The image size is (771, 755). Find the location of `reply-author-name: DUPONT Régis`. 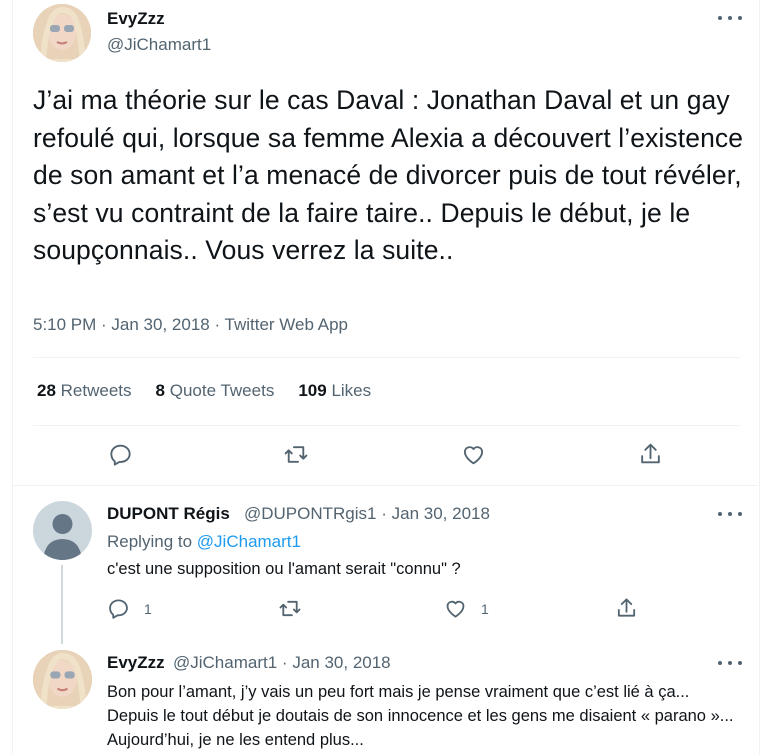

reply-author-name: DUPONT Régis is located at coordinates (168, 514).